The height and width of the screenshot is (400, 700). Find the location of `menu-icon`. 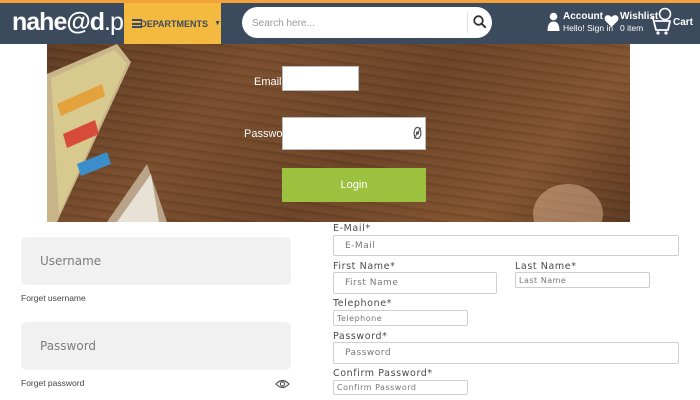

menu-icon is located at coordinates (137, 23).